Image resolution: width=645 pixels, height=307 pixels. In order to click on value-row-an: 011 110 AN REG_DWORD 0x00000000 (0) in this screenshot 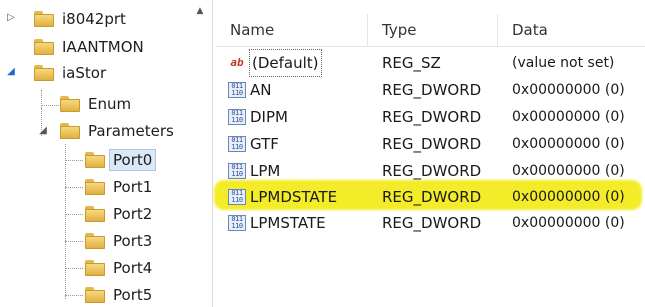, I will do `click(430, 90)`.